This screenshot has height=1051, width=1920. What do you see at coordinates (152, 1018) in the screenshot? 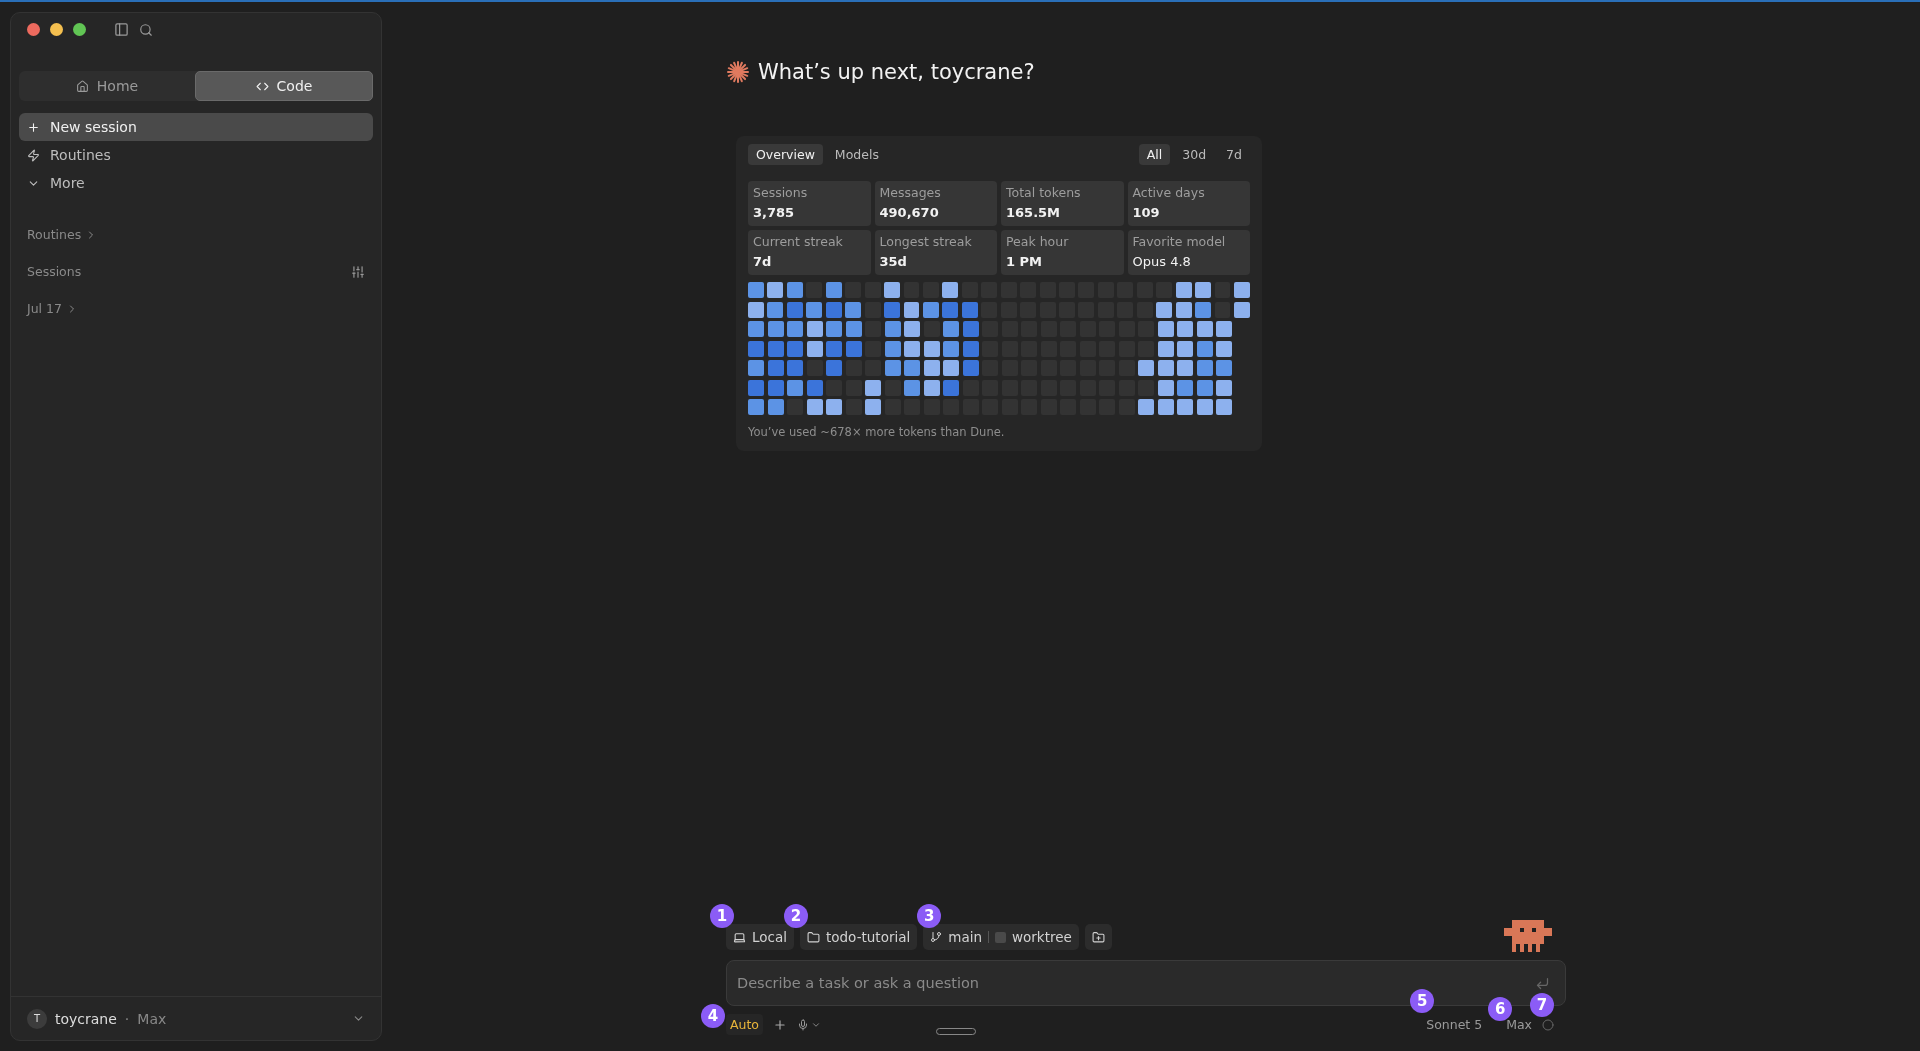
I see `plan-label: Max` at bounding box center [152, 1018].